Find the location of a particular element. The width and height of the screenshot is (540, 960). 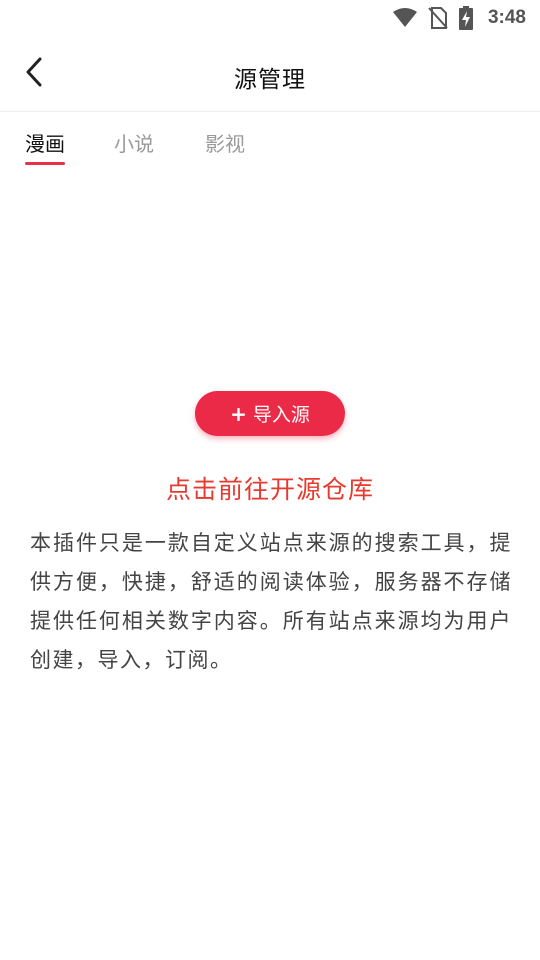

wifi-icon is located at coordinates (405, 18).